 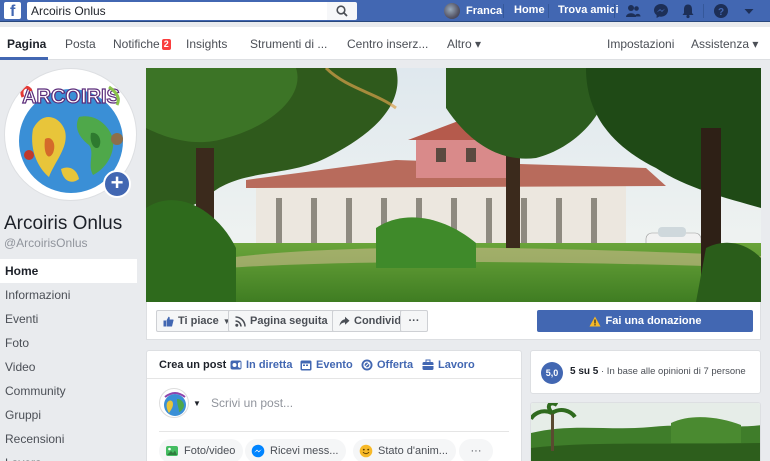 I want to click on photo-video-label: Foto/video, so click(x=210, y=451).